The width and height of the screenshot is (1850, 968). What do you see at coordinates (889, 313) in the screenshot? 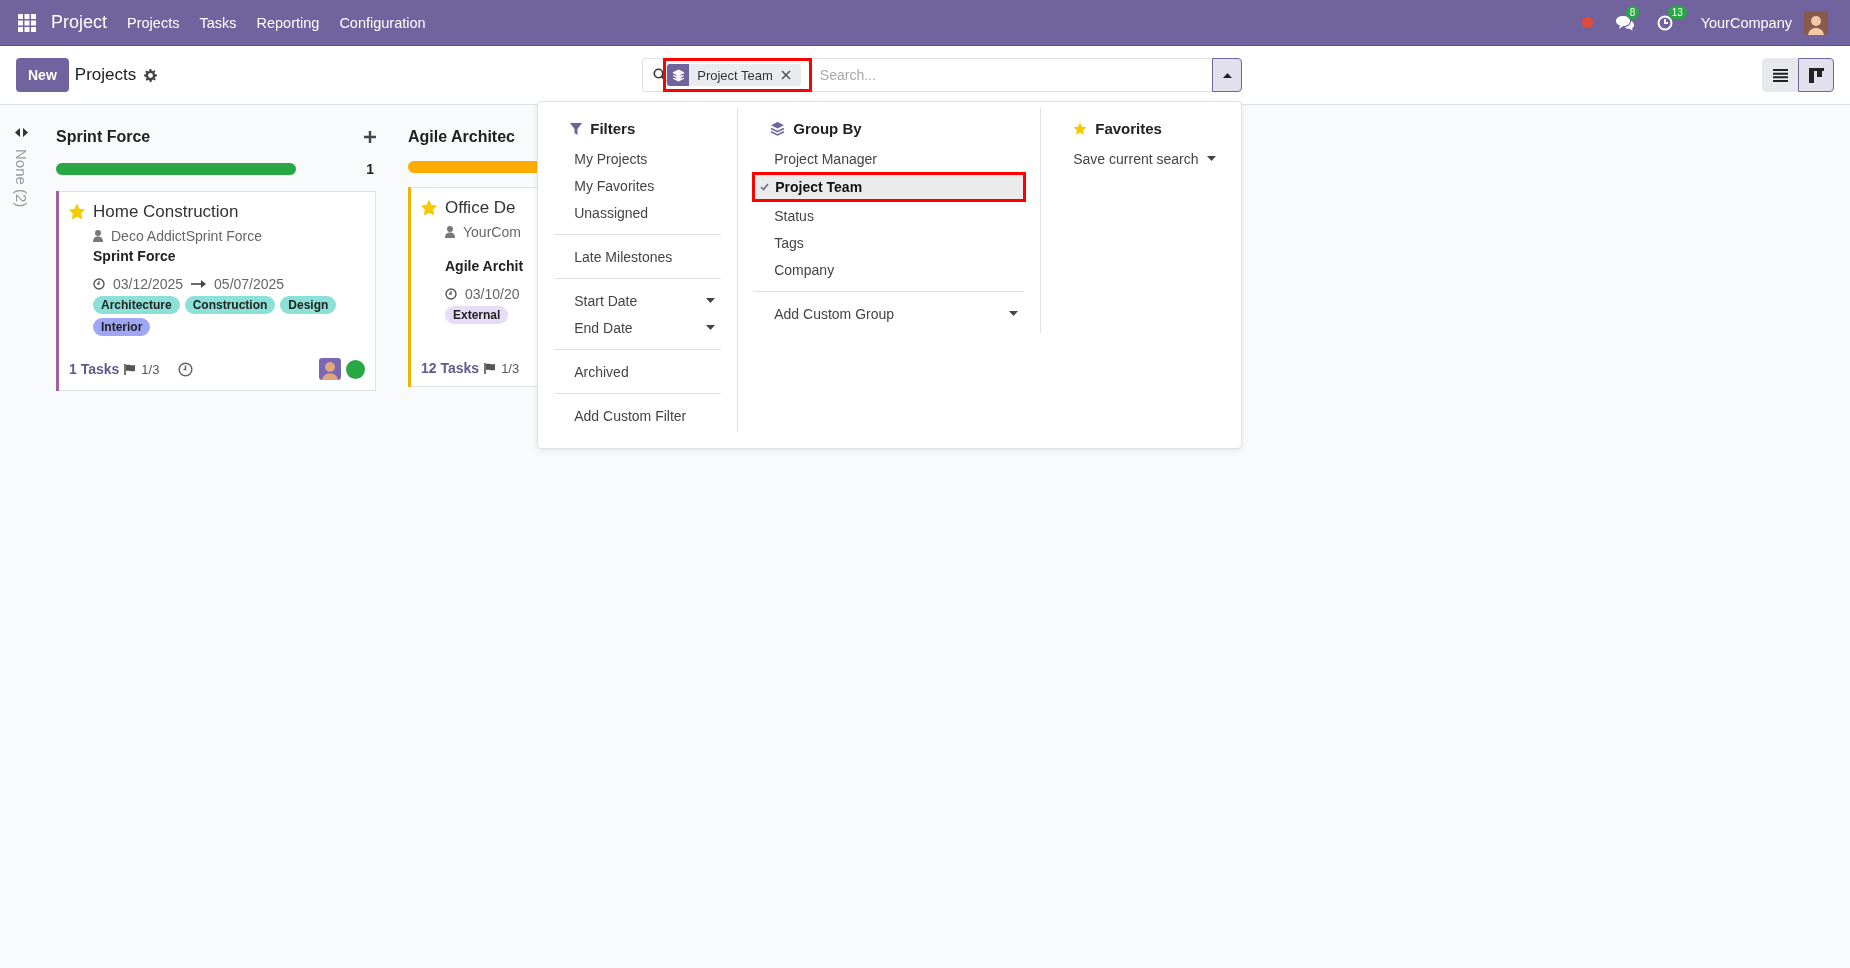
I see `add-custom-group-select: Add Custom Group` at bounding box center [889, 313].